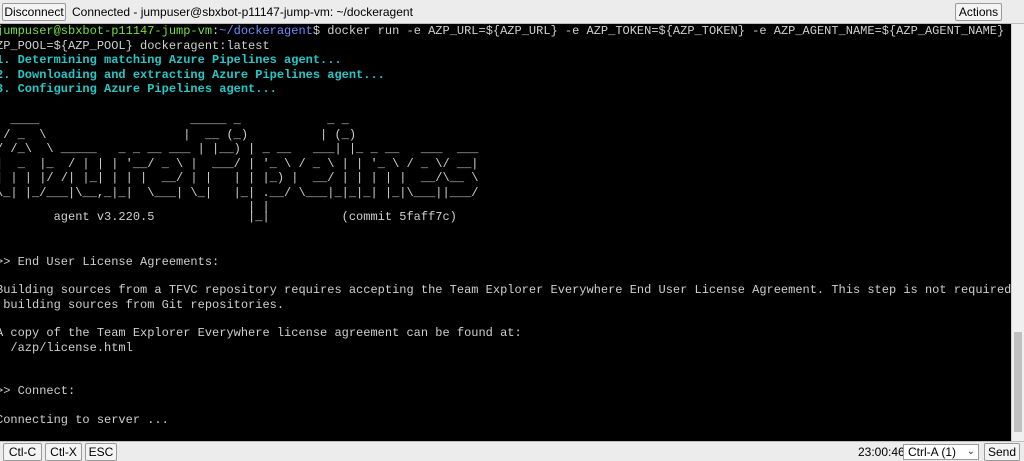 This screenshot has height=461, width=1024. Describe the element at coordinates (174, 120) in the screenshot. I see `banner-line: ____ _____ _ _ _` at that location.